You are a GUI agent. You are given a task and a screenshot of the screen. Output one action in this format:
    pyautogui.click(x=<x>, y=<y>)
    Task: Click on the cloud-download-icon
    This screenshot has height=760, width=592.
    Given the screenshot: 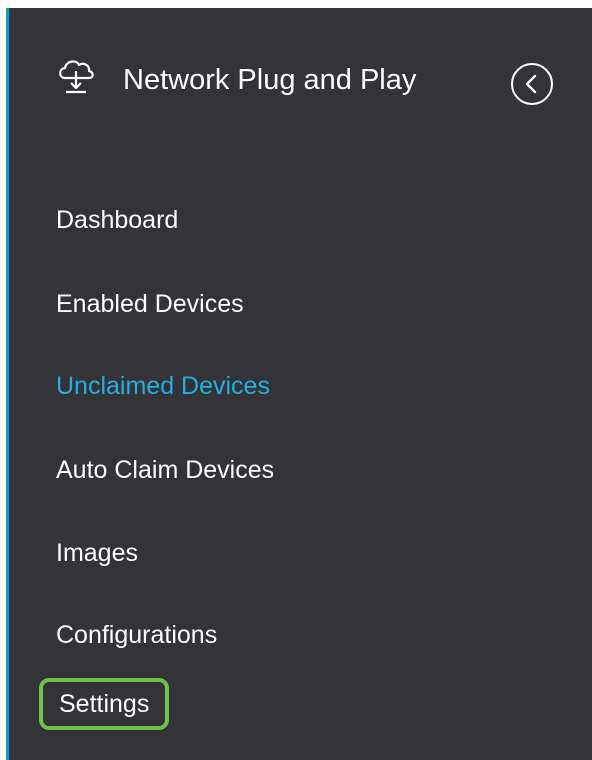 What is the action you would take?
    pyautogui.click(x=76, y=76)
    